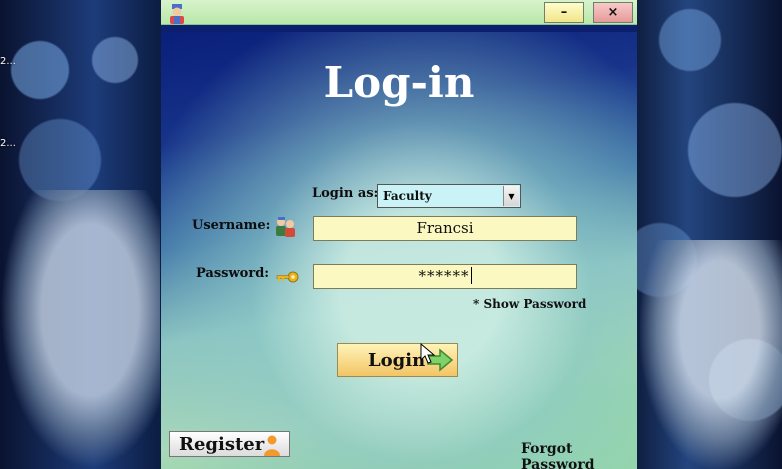 This screenshot has width=782, height=469. I want to click on app-user-icon, so click(177, 14).